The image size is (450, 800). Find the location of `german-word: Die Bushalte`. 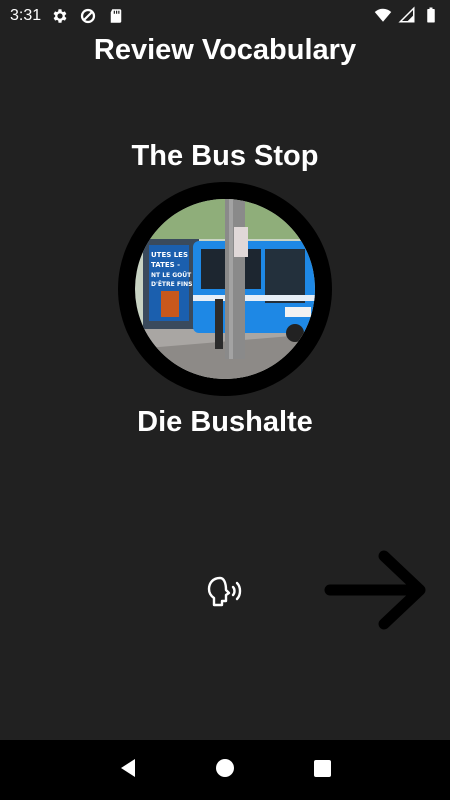

german-word: Die Bushalte is located at coordinates (225, 422).